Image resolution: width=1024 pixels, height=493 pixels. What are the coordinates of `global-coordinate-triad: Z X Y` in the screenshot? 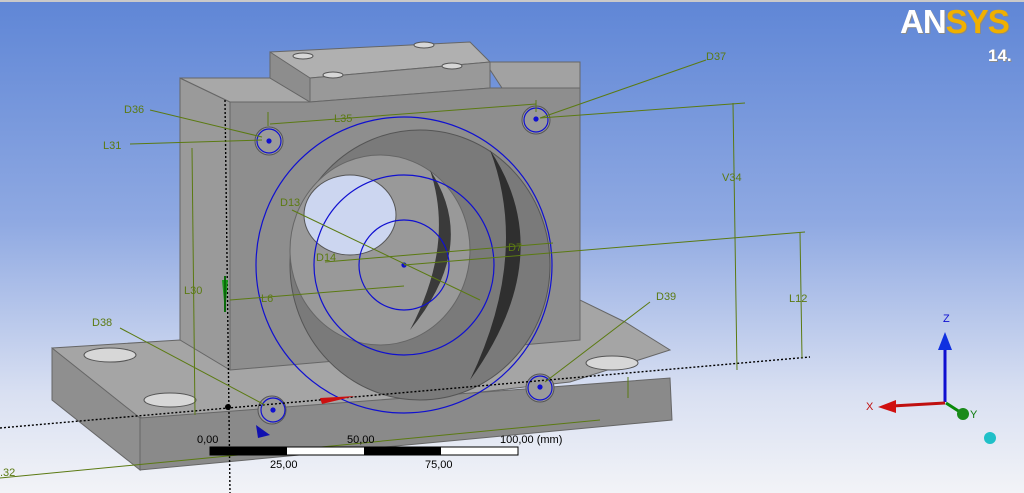 It's located at (931, 378).